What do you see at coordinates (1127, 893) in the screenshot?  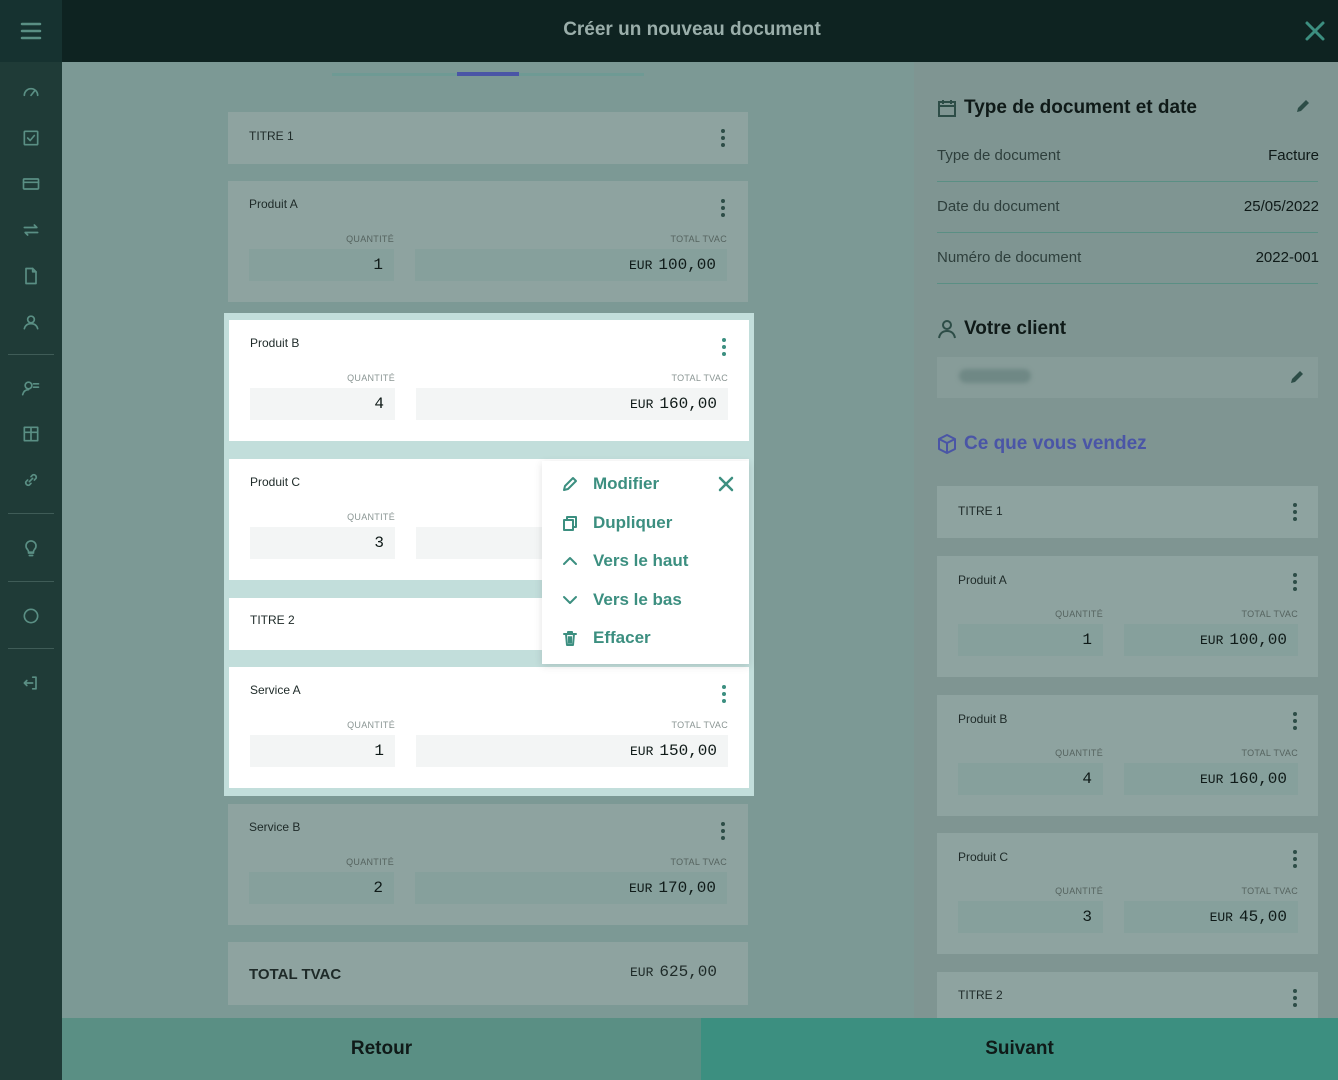 I see `summary-produit-c: Produit C QUANTITÉ TOTAL TVAC 3 EUR 45,00` at bounding box center [1127, 893].